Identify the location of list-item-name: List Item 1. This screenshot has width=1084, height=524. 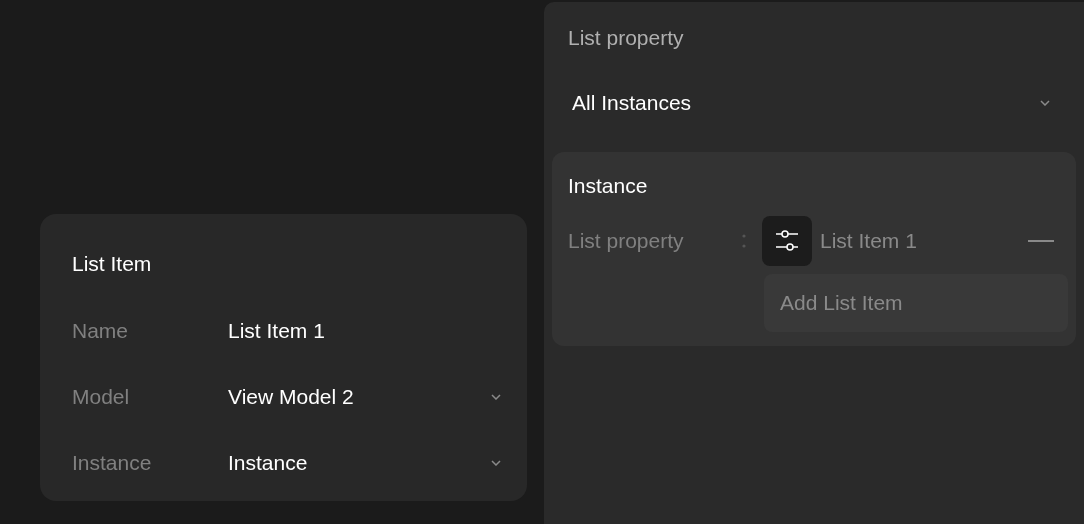
(869, 241).